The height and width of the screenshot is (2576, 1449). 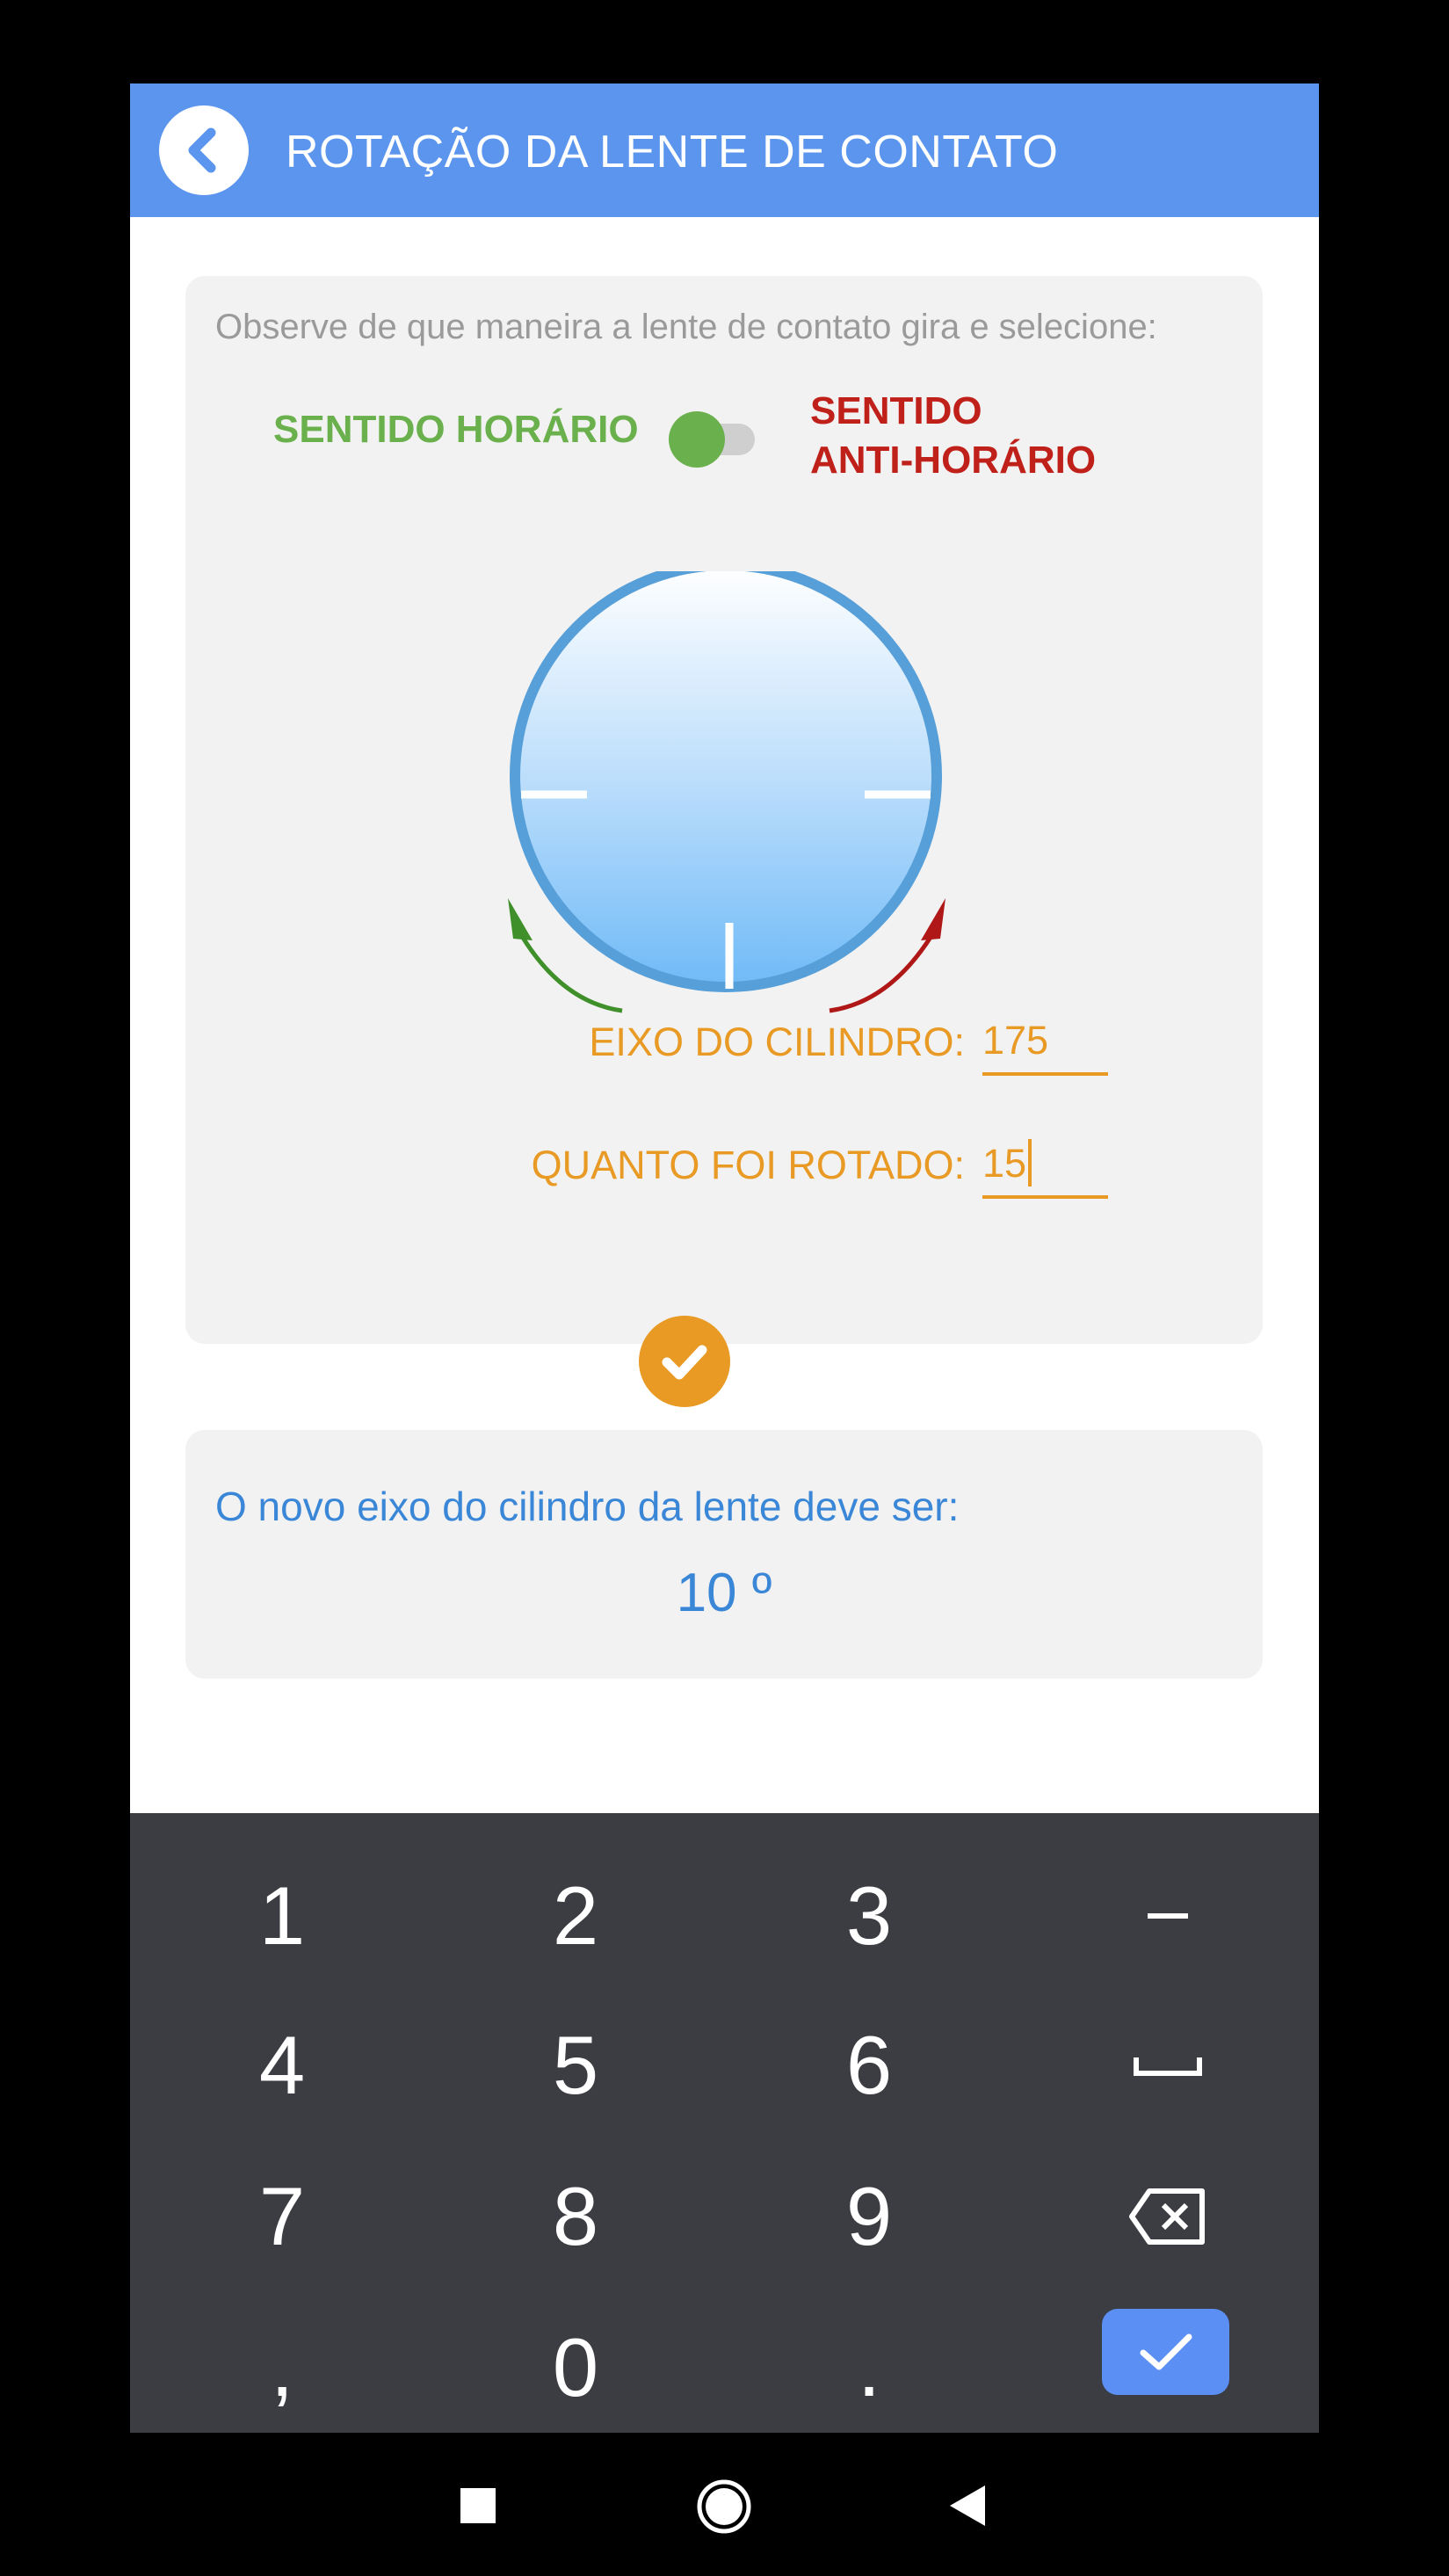 I want to click on key-7: 7, so click(x=282, y=2216).